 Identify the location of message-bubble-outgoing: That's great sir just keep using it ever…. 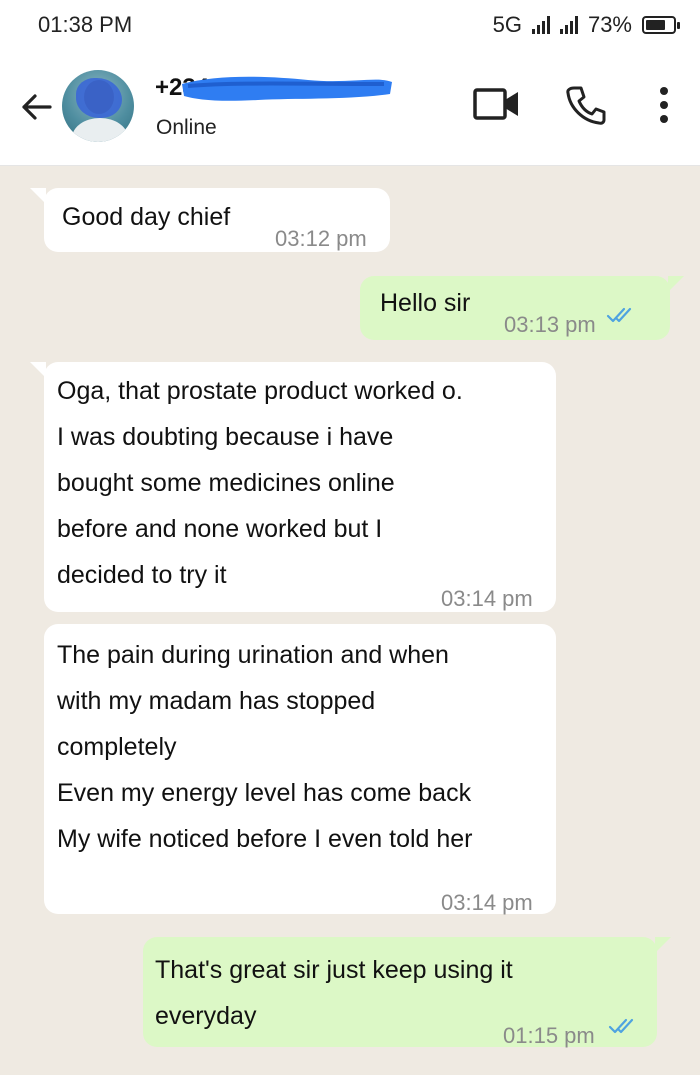
(407, 992).